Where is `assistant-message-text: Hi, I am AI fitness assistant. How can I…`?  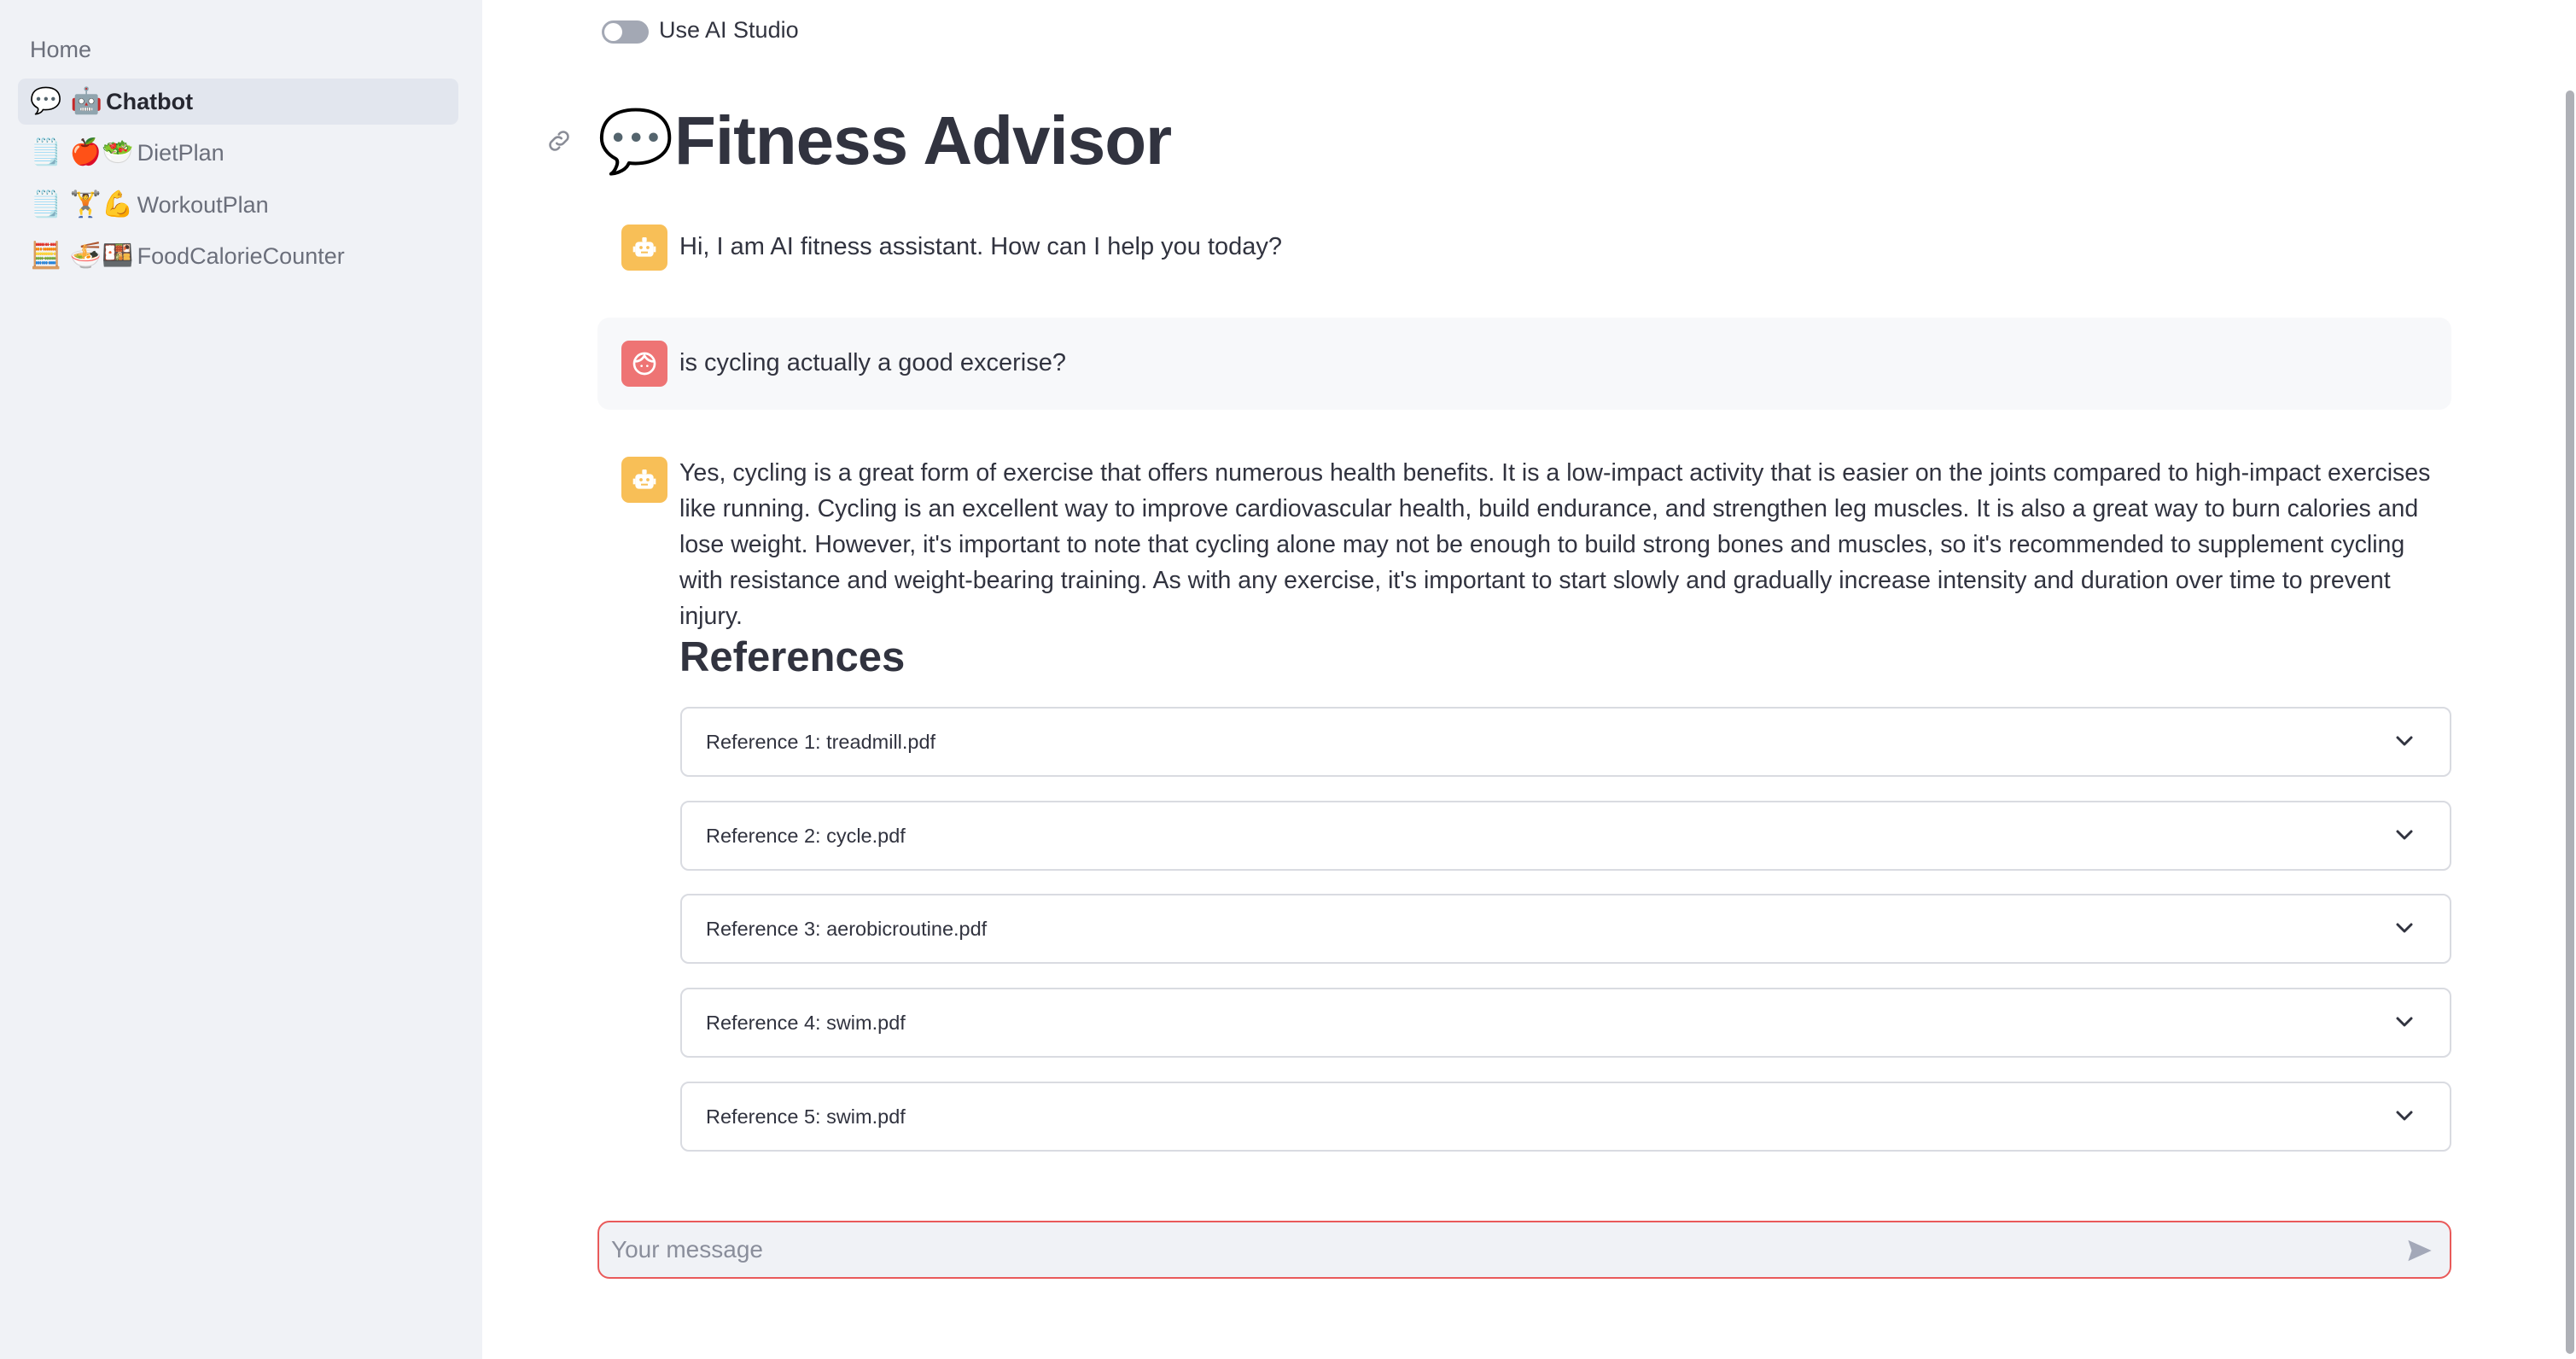
assistant-message-text: Hi, I am AI fitness assistant. How can I… is located at coordinates (981, 247).